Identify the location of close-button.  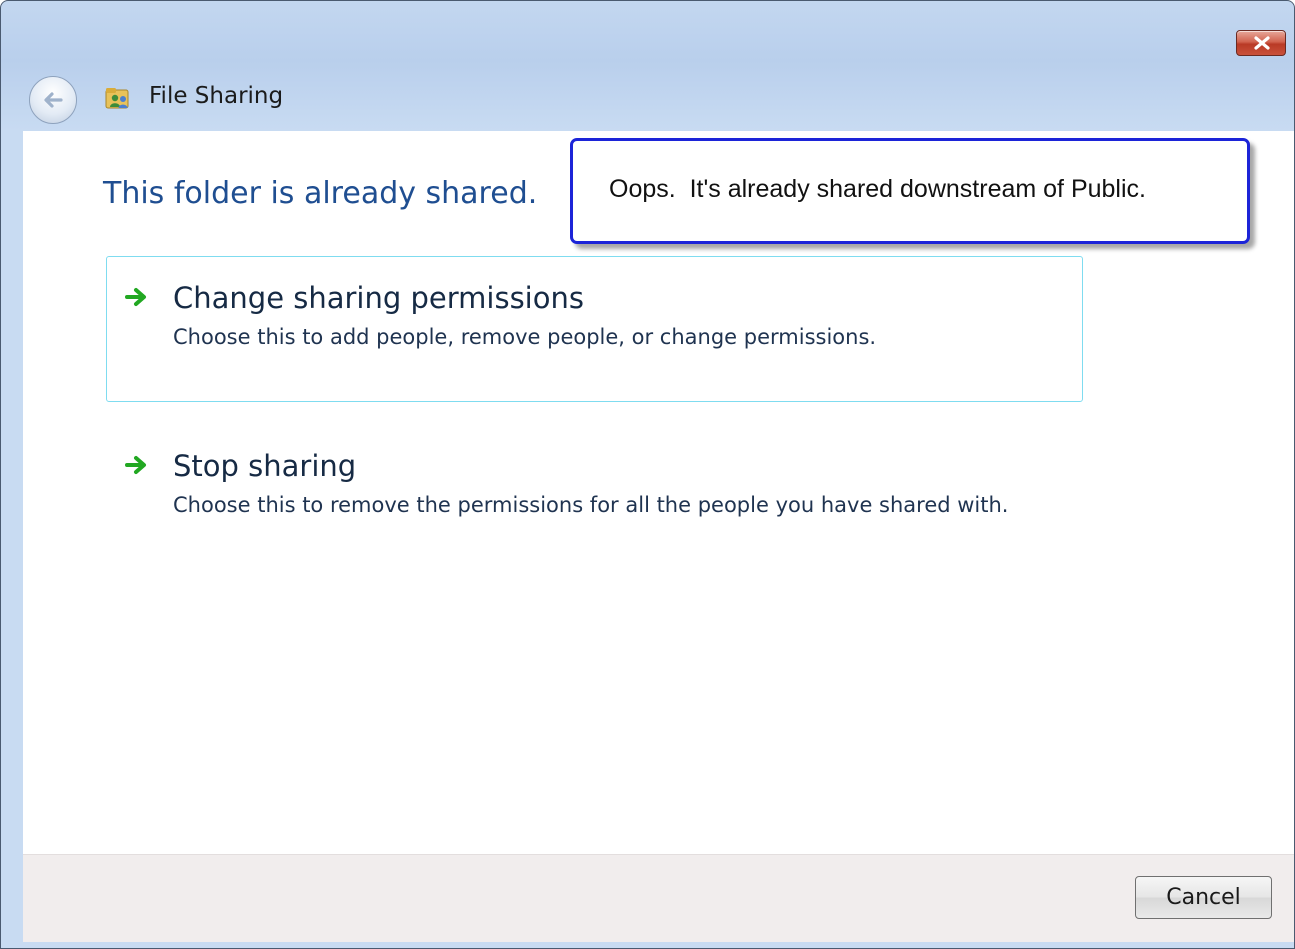
(1261, 43).